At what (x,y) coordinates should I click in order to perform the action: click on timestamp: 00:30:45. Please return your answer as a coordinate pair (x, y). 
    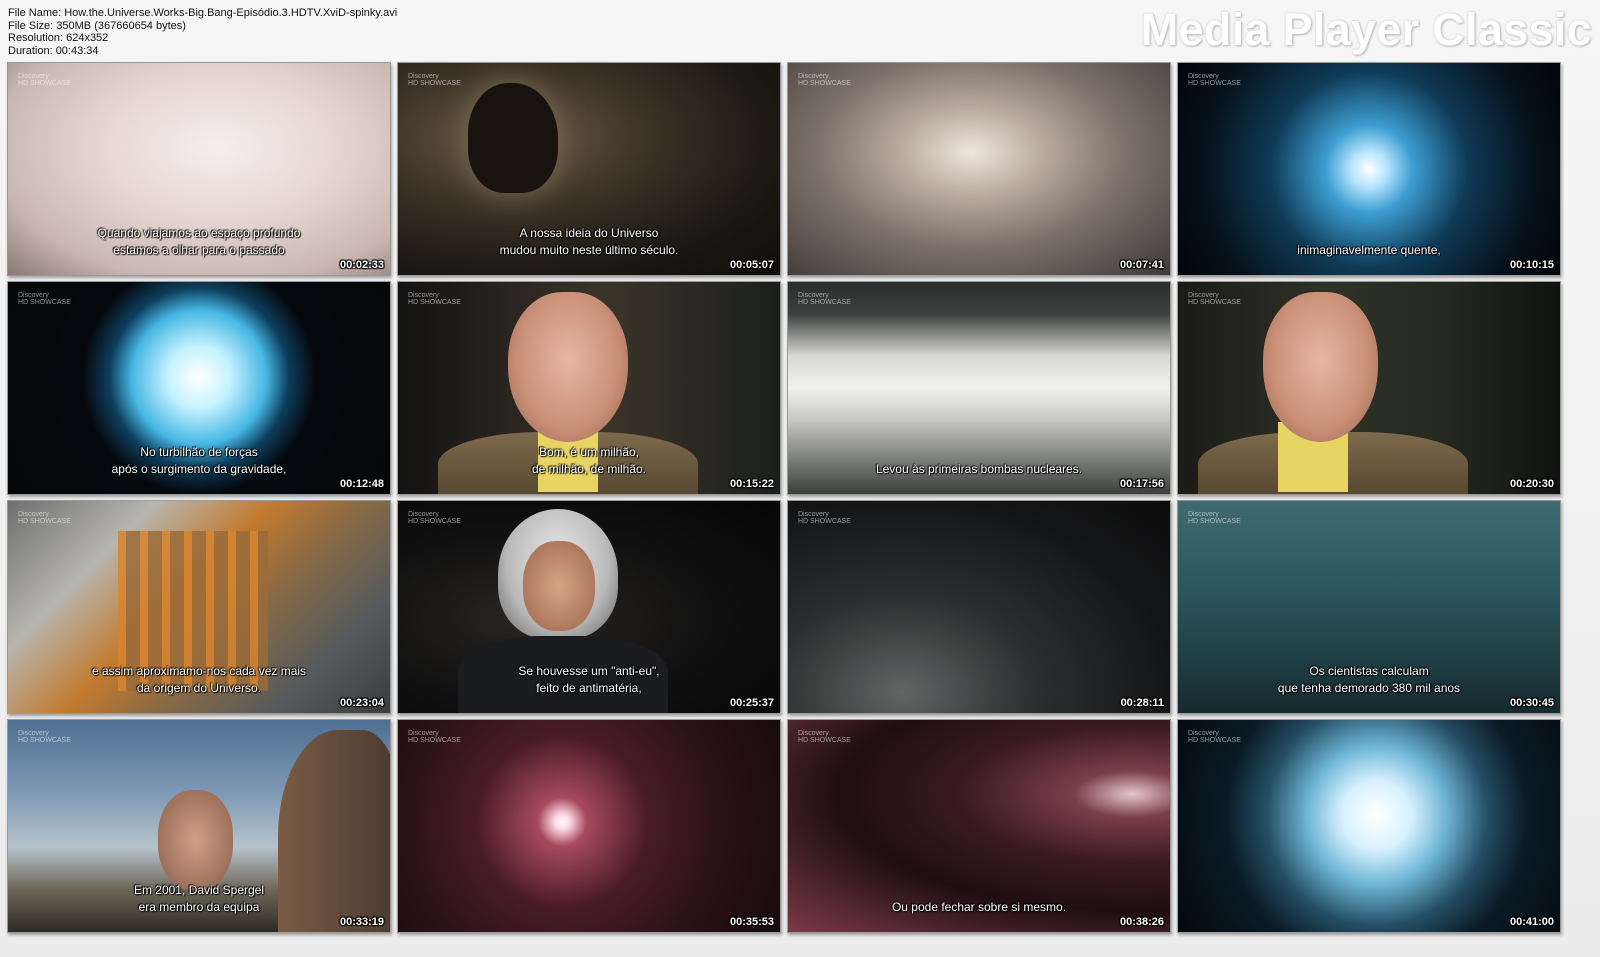
    Looking at the image, I should click on (1531, 703).